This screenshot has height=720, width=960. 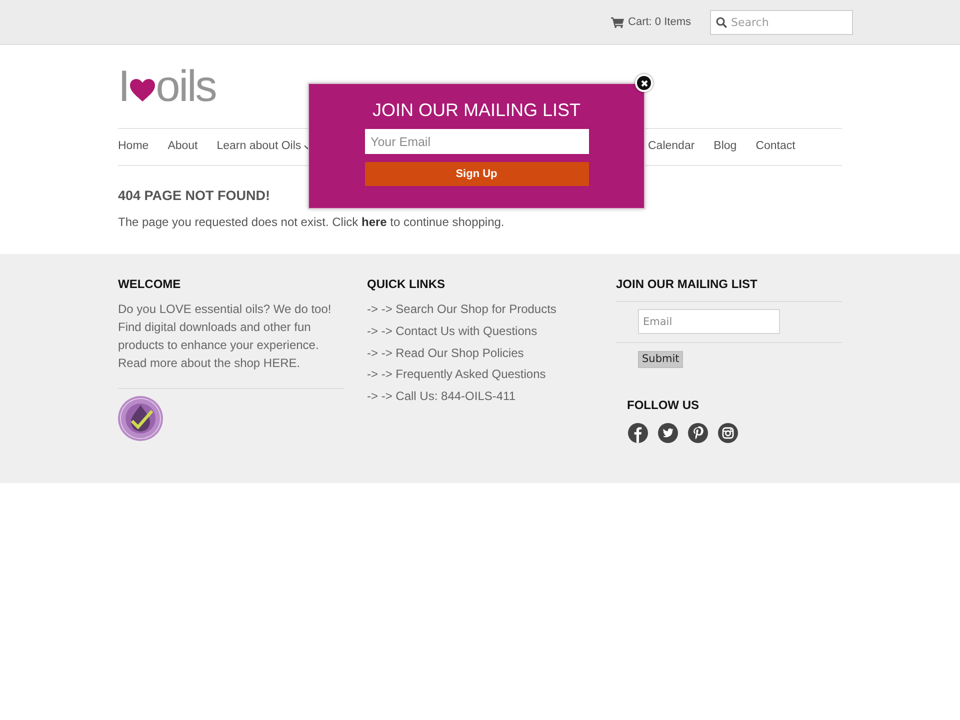 I want to click on close-icon, so click(x=644, y=83).